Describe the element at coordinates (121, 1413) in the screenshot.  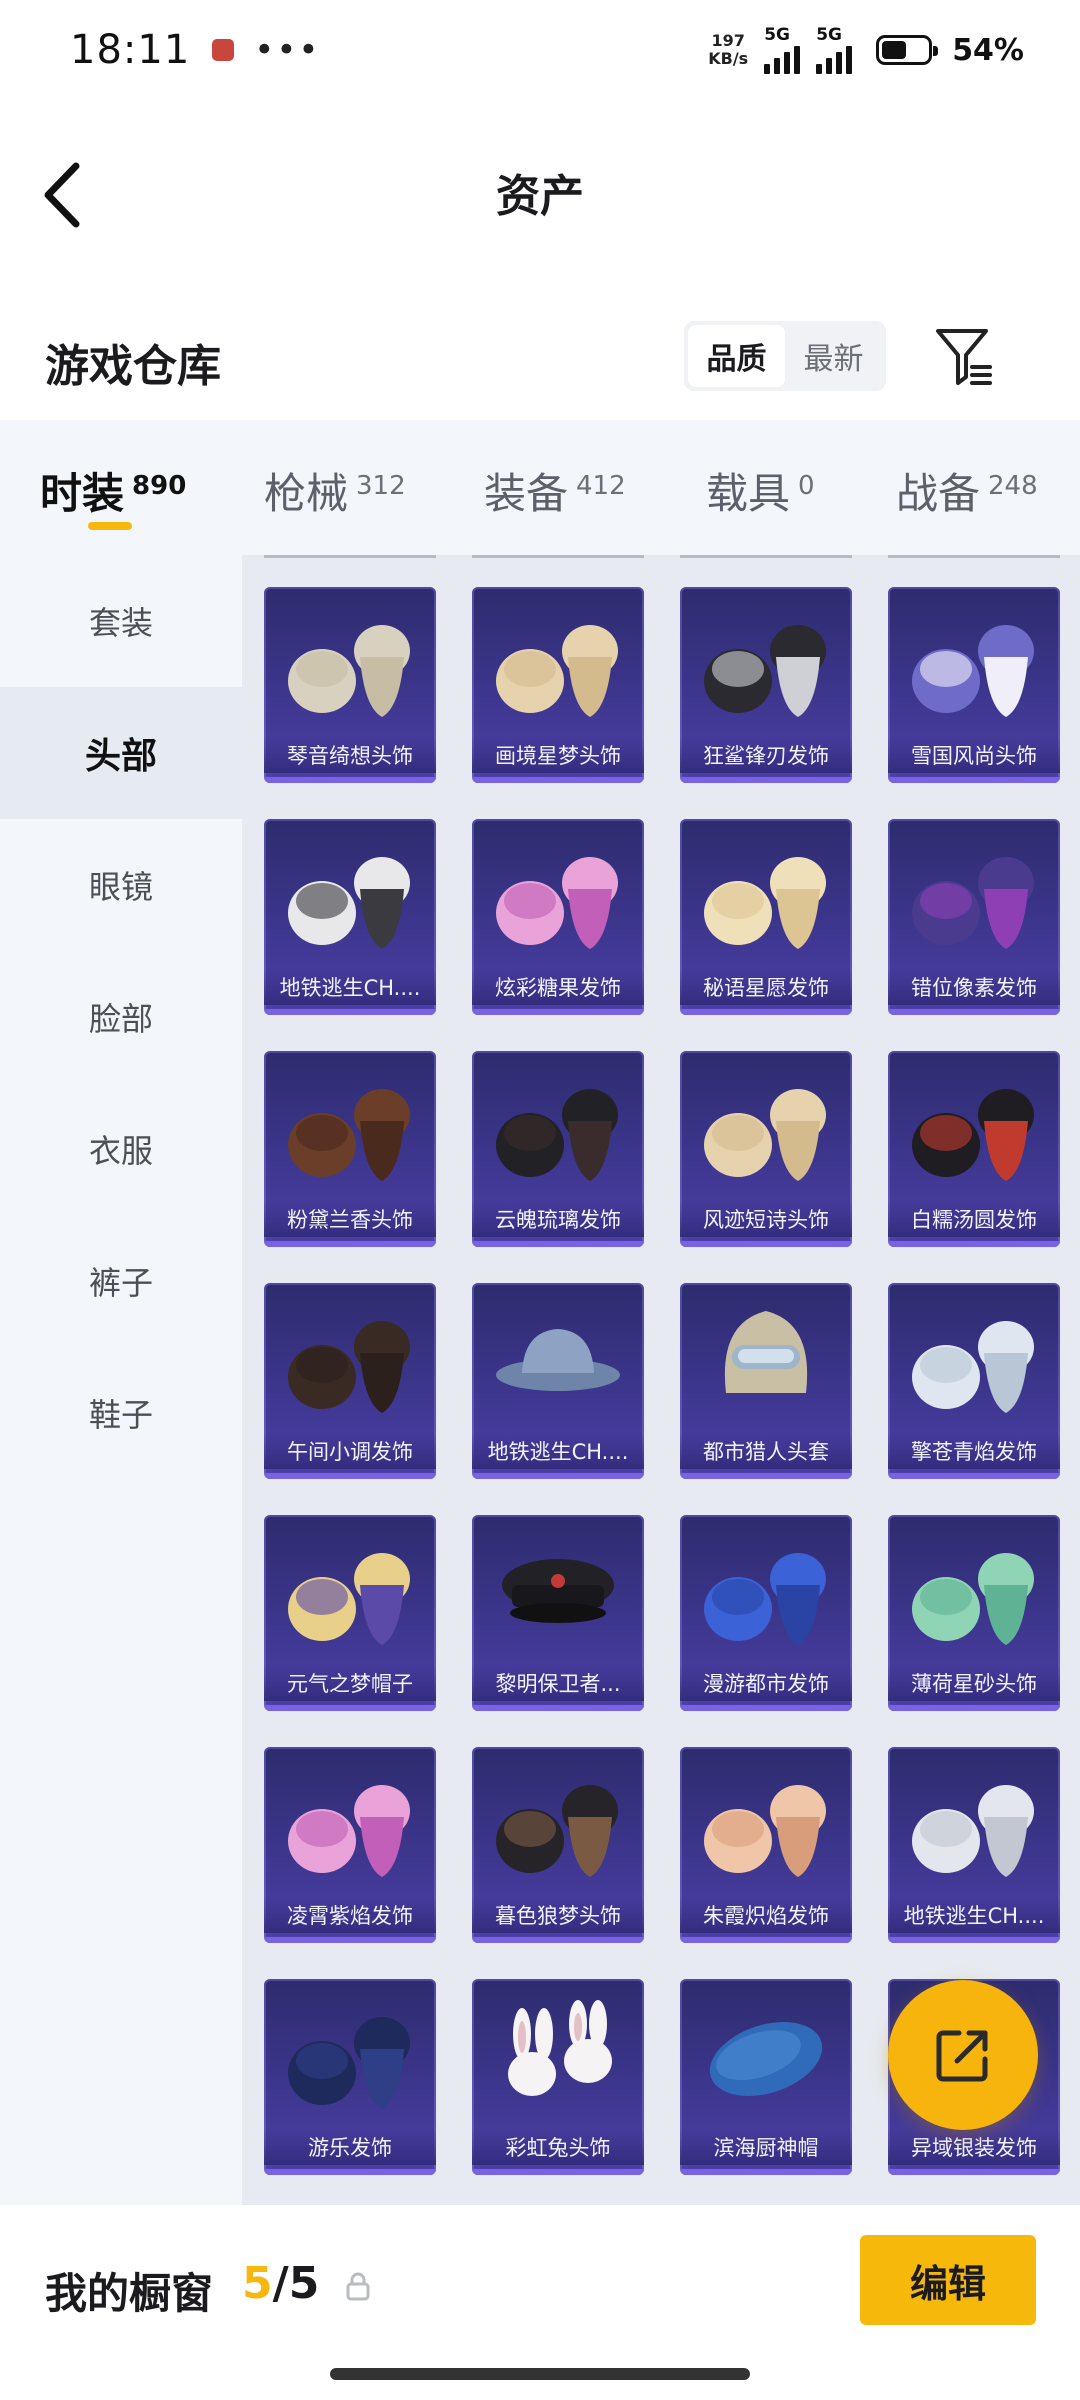
I see `sidebar-item-shoes: 鞋子` at that location.